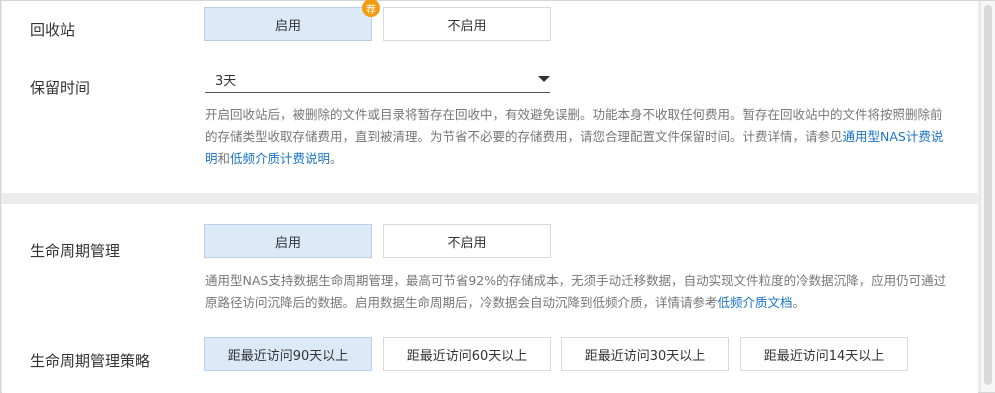 The image size is (995, 393). What do you see at coordinates (288, 354) in the screenshot?
I see `policy-90-days-button: 距最近访问90天以上` at bounding box center [288, 354].